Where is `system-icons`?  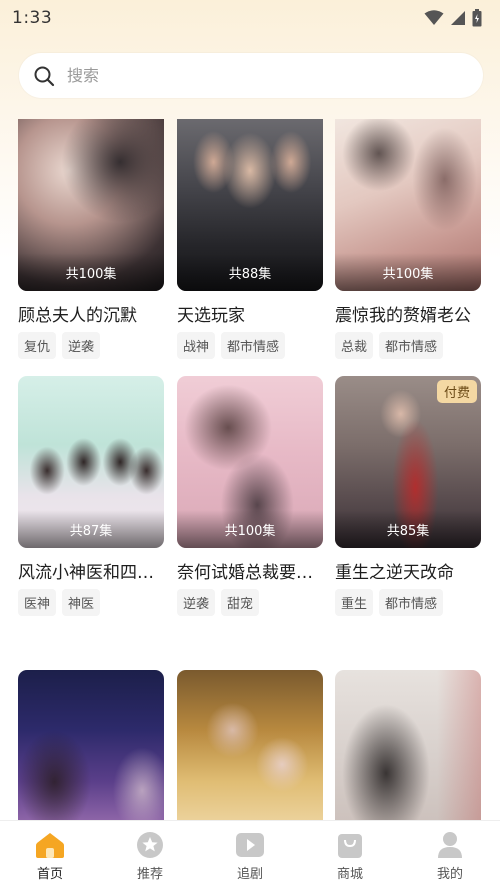 system-icons is located at coordinates (453, 18).